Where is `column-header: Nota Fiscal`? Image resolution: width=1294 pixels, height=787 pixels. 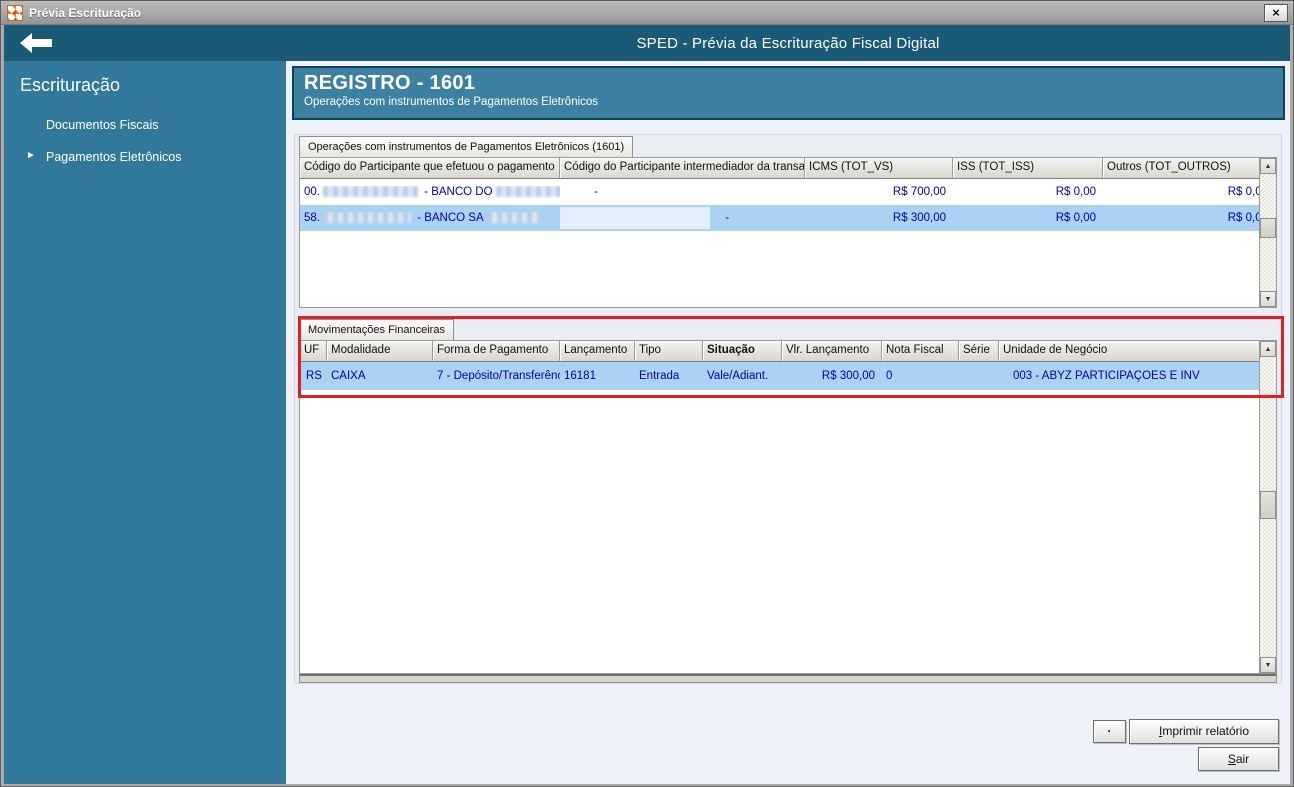
column-header: Nota Fiscal is located at coordinates (920, 351).